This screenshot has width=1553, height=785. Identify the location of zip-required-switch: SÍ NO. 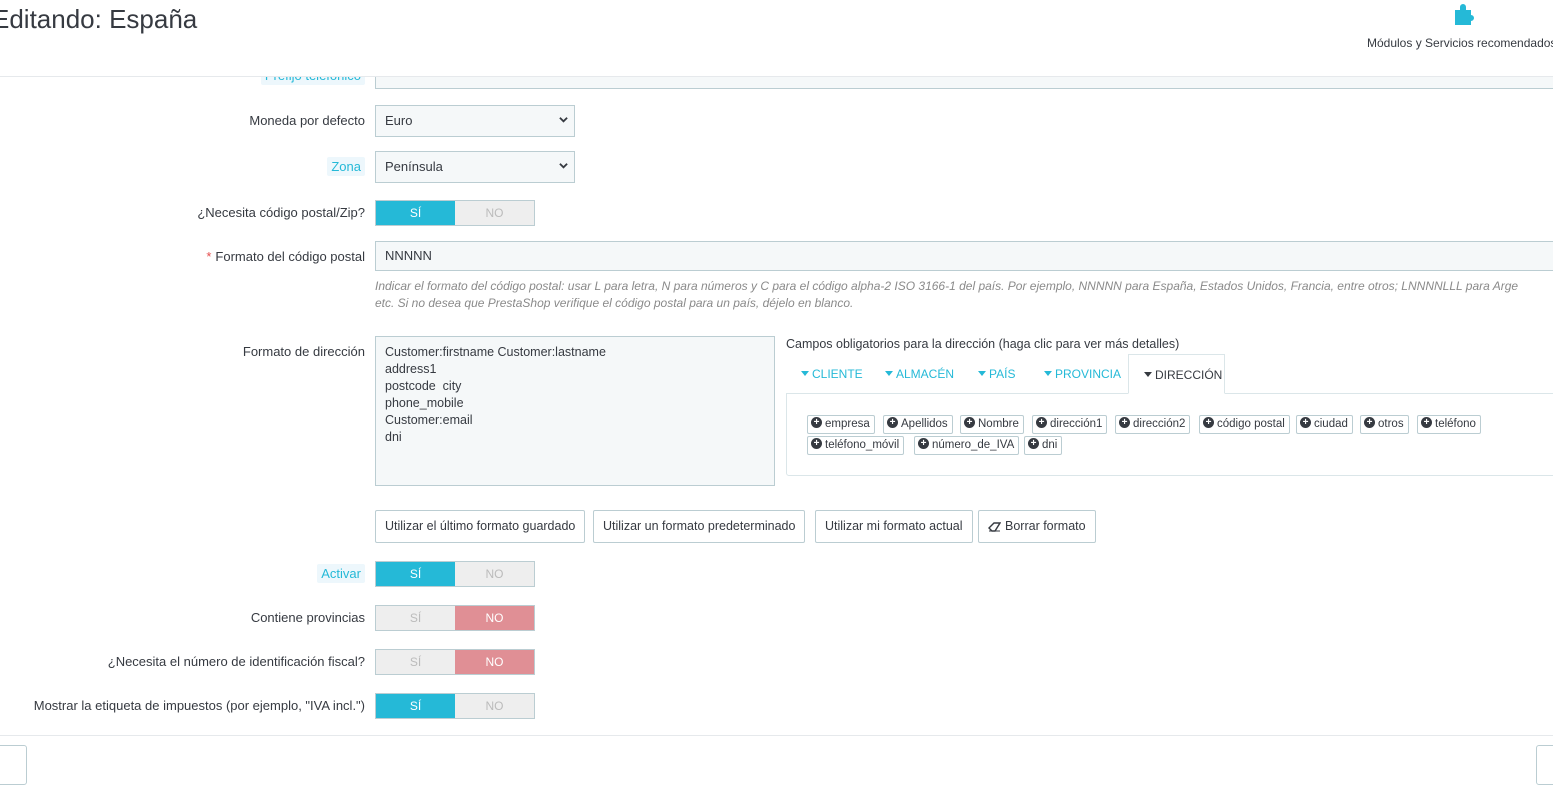
(455, 213).